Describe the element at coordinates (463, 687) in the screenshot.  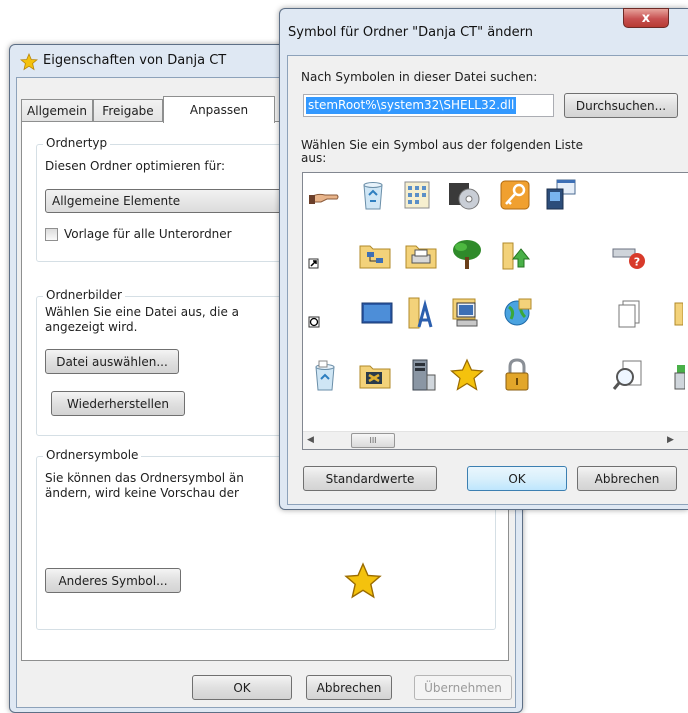
I see `apply-button: Übernehmen` at that location.